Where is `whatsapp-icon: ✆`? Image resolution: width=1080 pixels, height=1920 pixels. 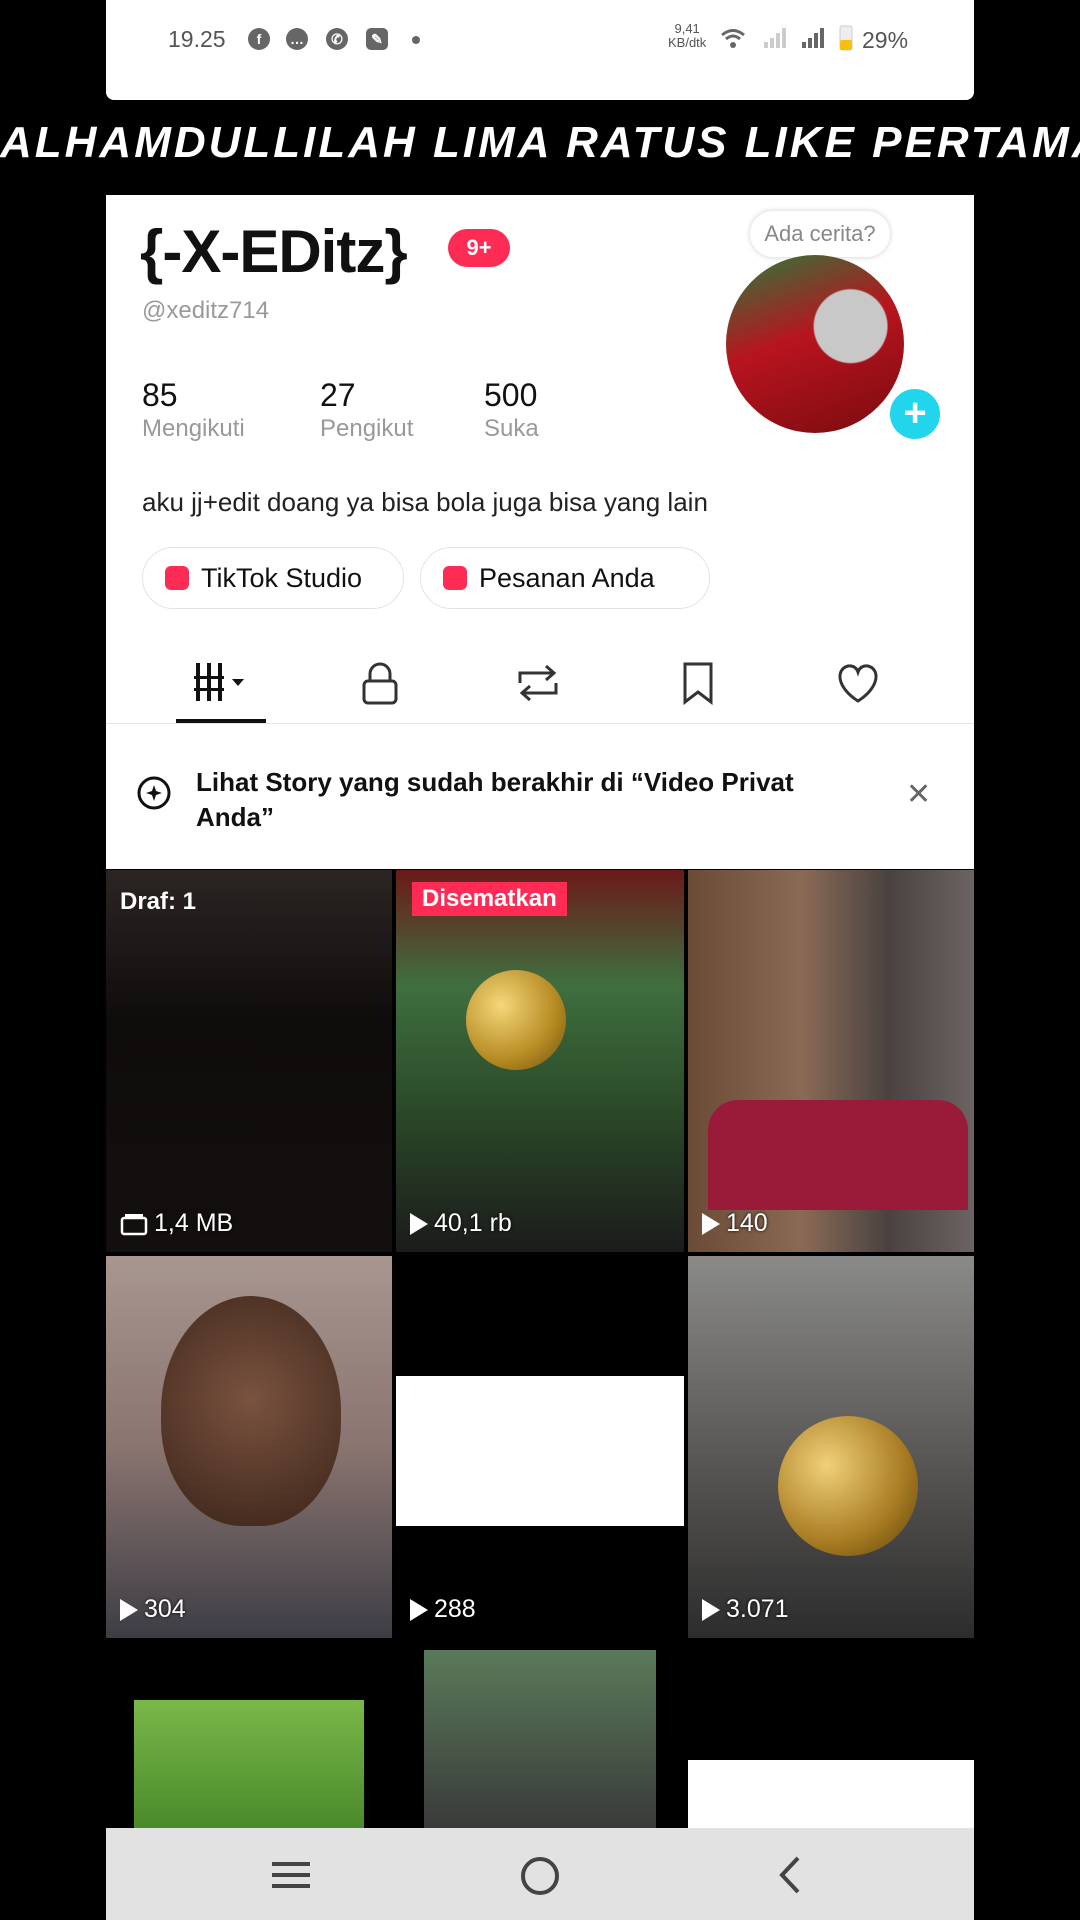
whatsapp-icon: ✆ is located at coordinates (337, 39).